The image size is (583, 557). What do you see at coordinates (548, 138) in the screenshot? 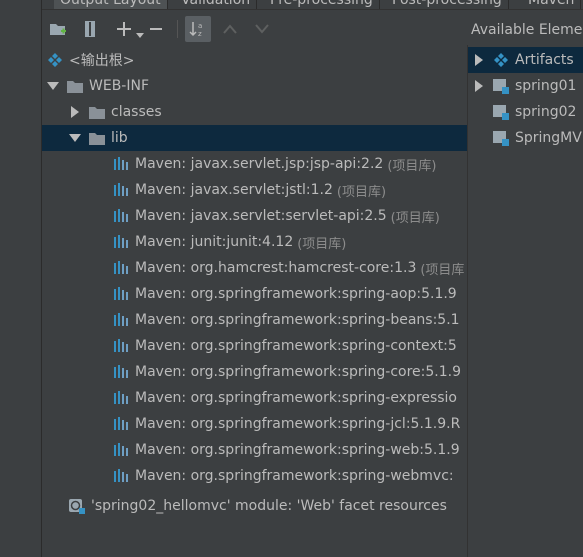
I see `tree-label: SpringMV` at bounding box center [548, 138].